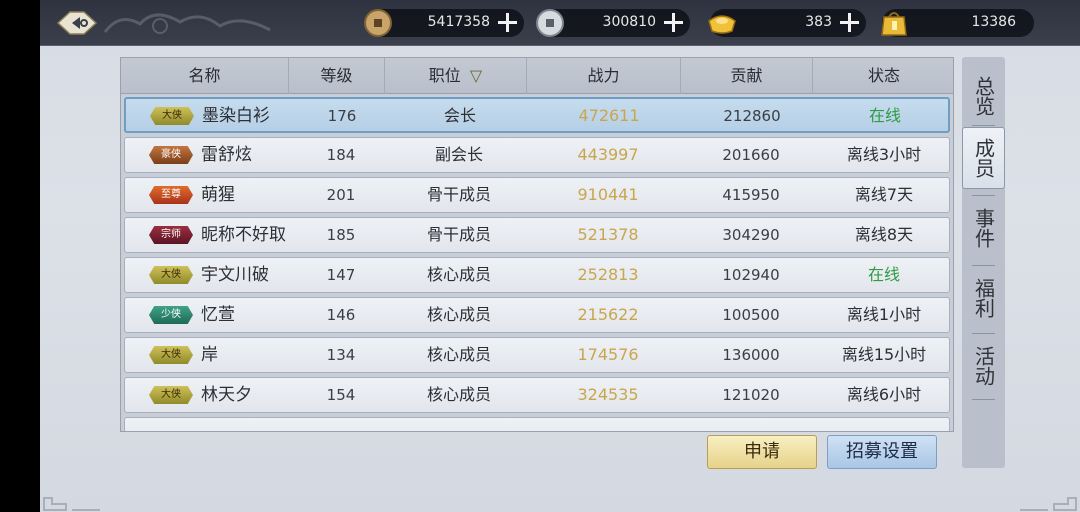 This screenshot has height=512, width=1080. What do you see at coordinates (629, 22) in the screenshot?
I see `silver-value: 300810` at bounding box center [629, 22].